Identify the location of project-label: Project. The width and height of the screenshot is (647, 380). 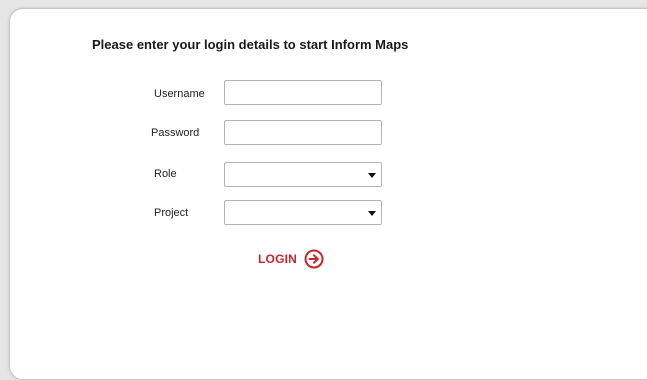
(171, 213).